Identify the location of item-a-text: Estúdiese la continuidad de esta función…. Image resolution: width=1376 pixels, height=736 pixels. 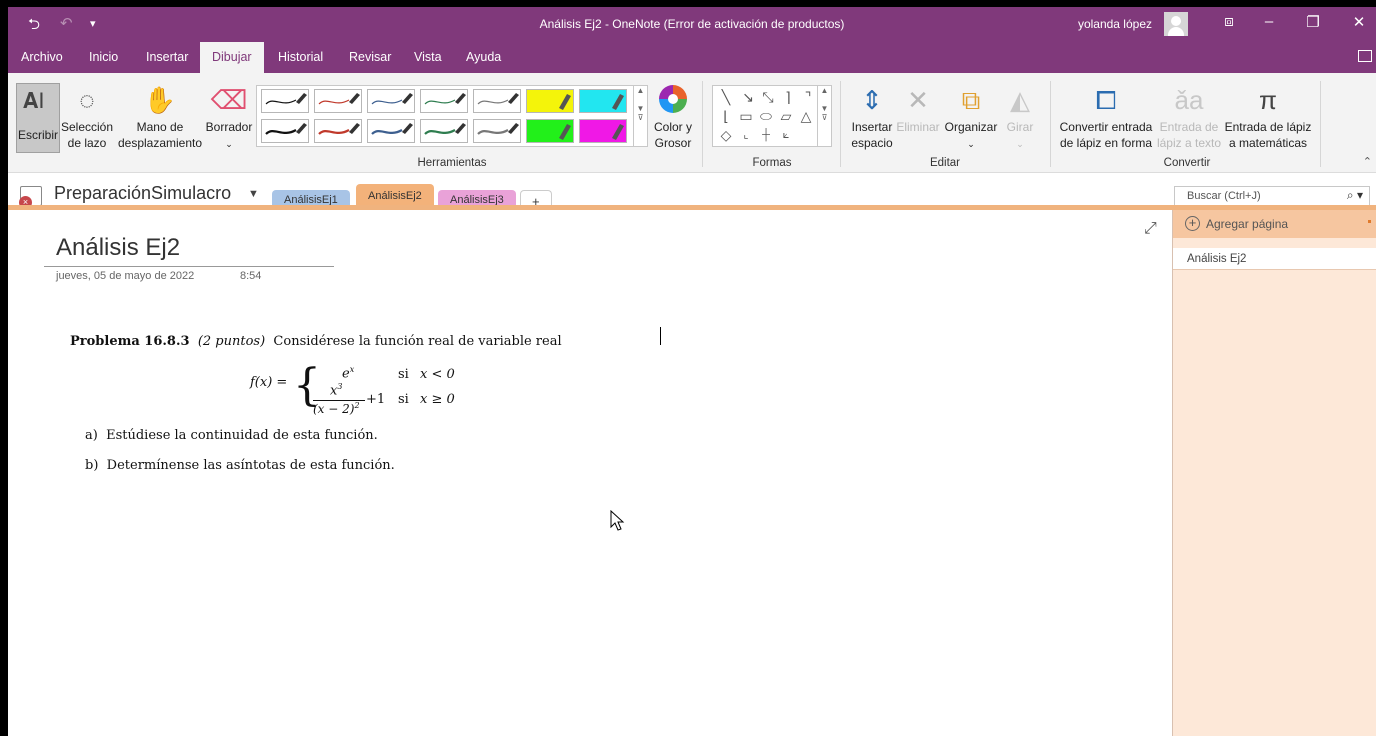
(242, 435).